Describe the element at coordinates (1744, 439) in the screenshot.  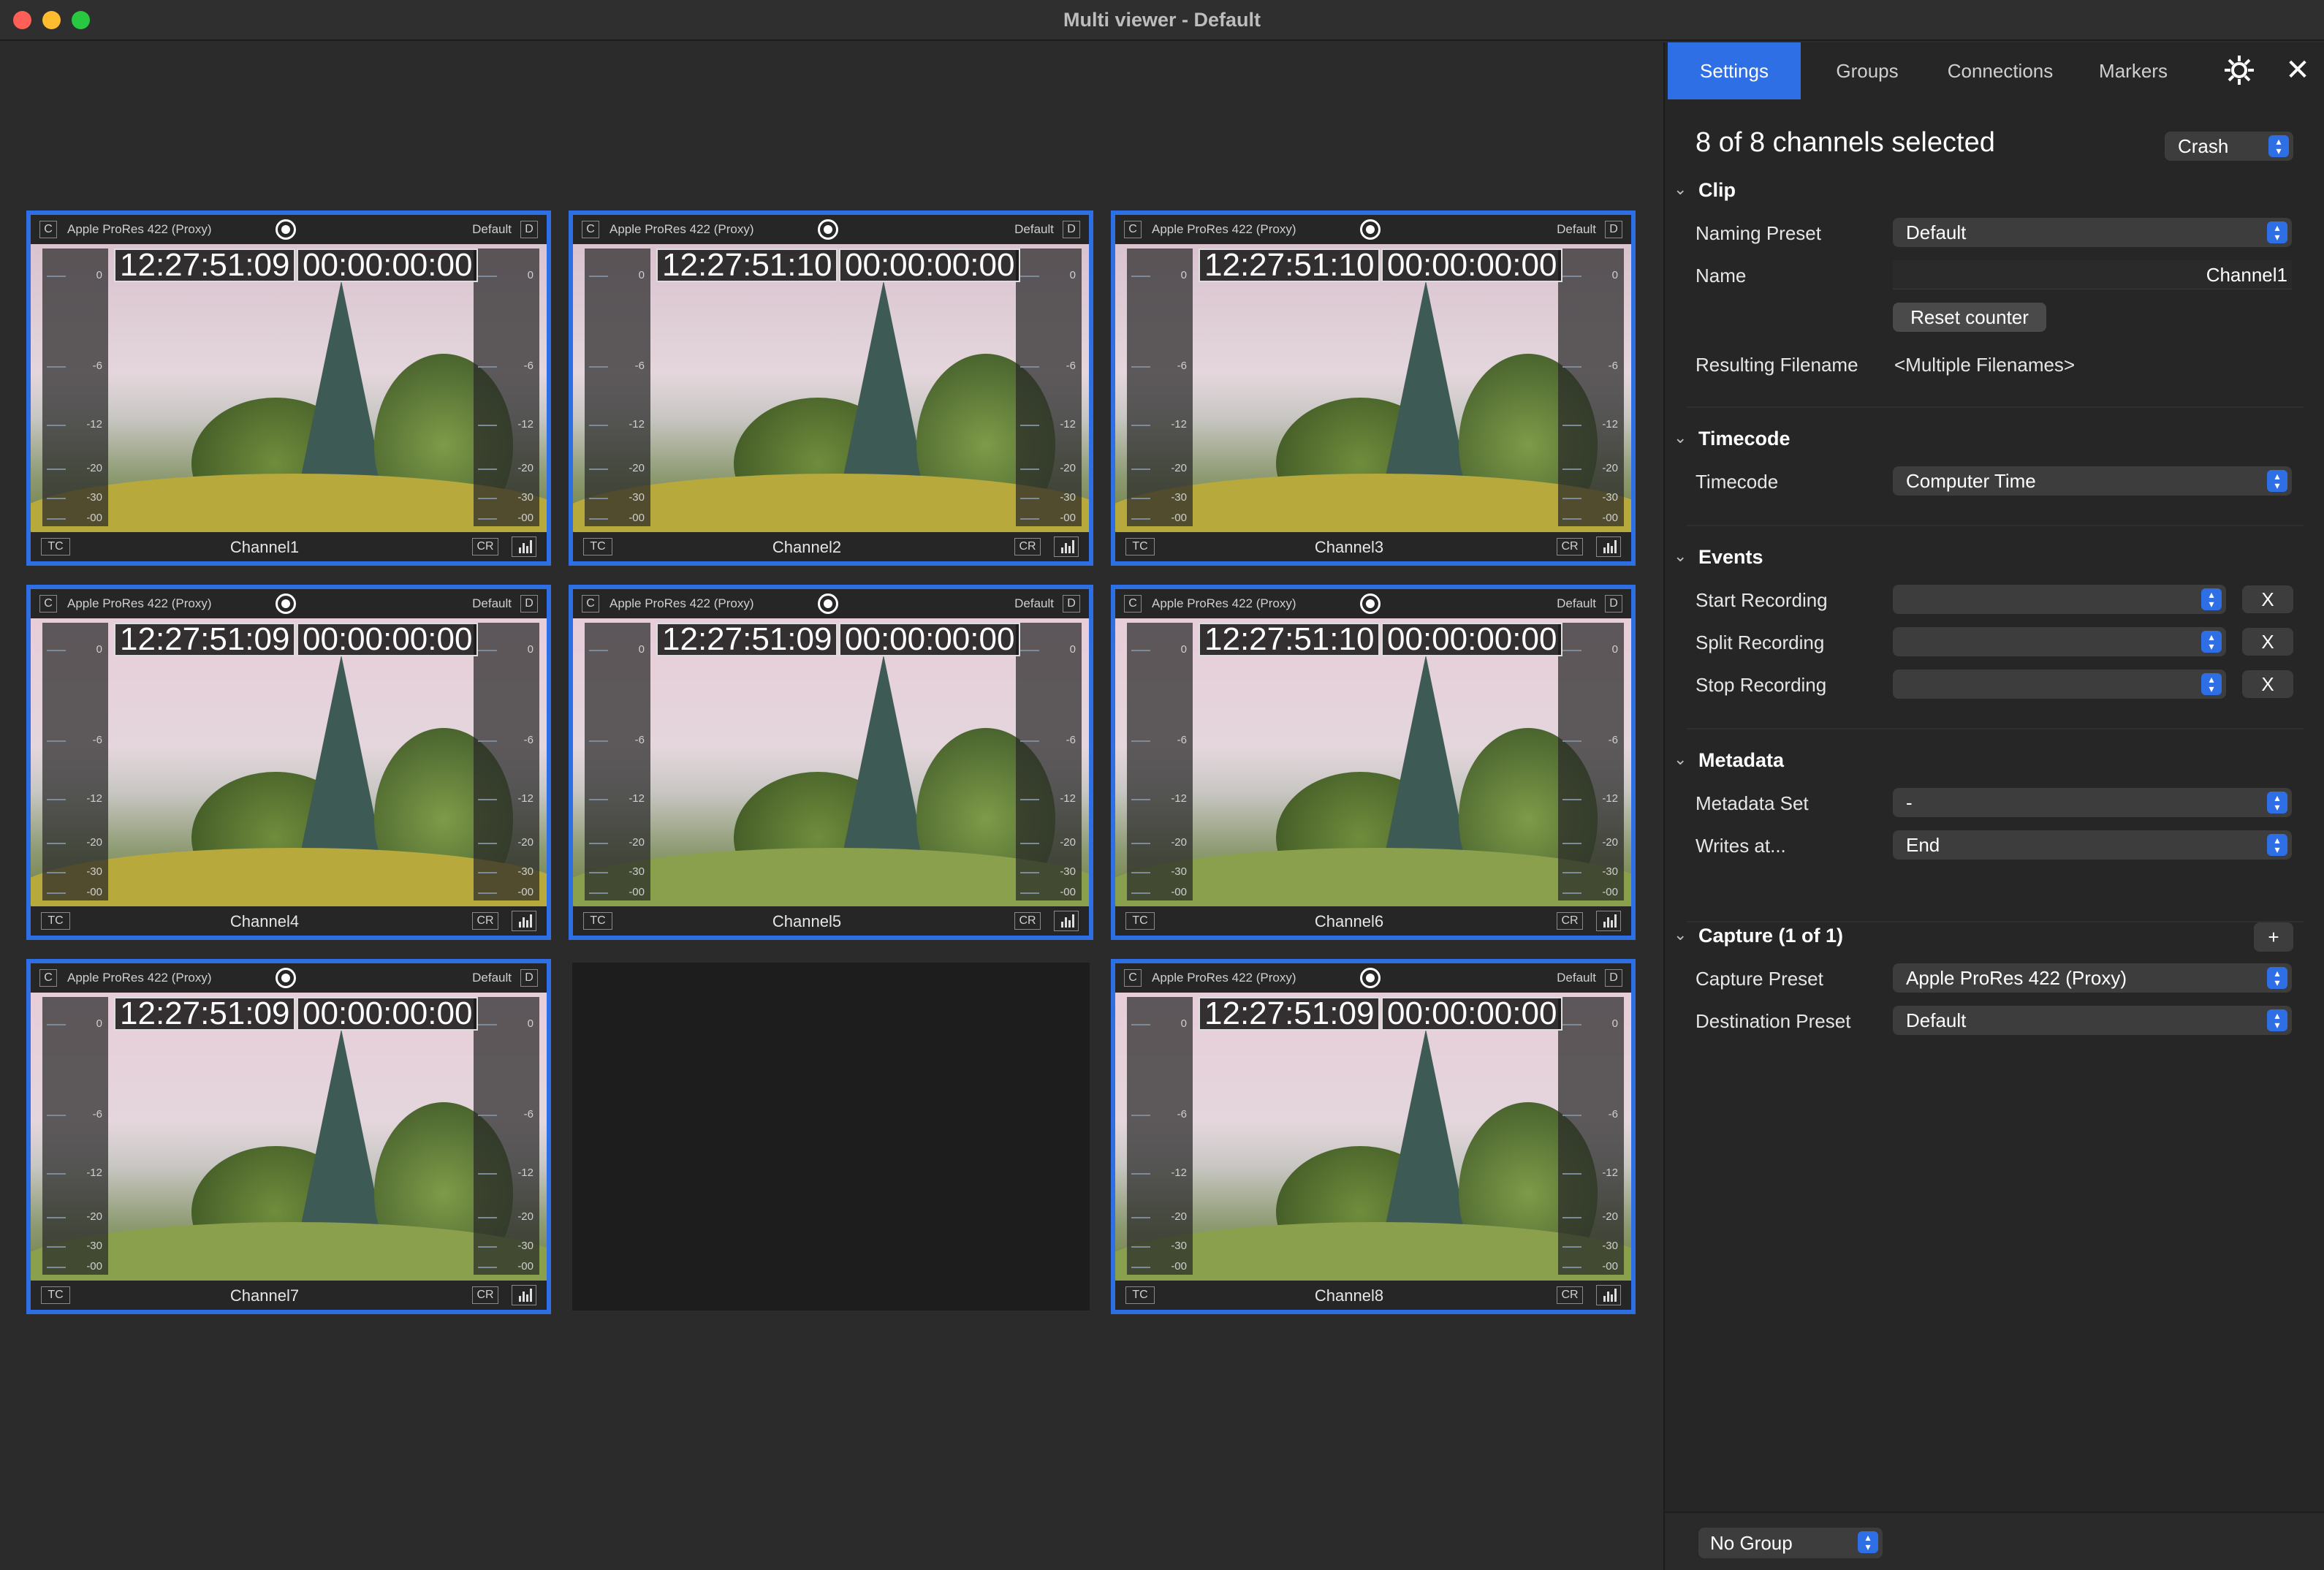
I see `section-timecode-title: Timecode` at that location.